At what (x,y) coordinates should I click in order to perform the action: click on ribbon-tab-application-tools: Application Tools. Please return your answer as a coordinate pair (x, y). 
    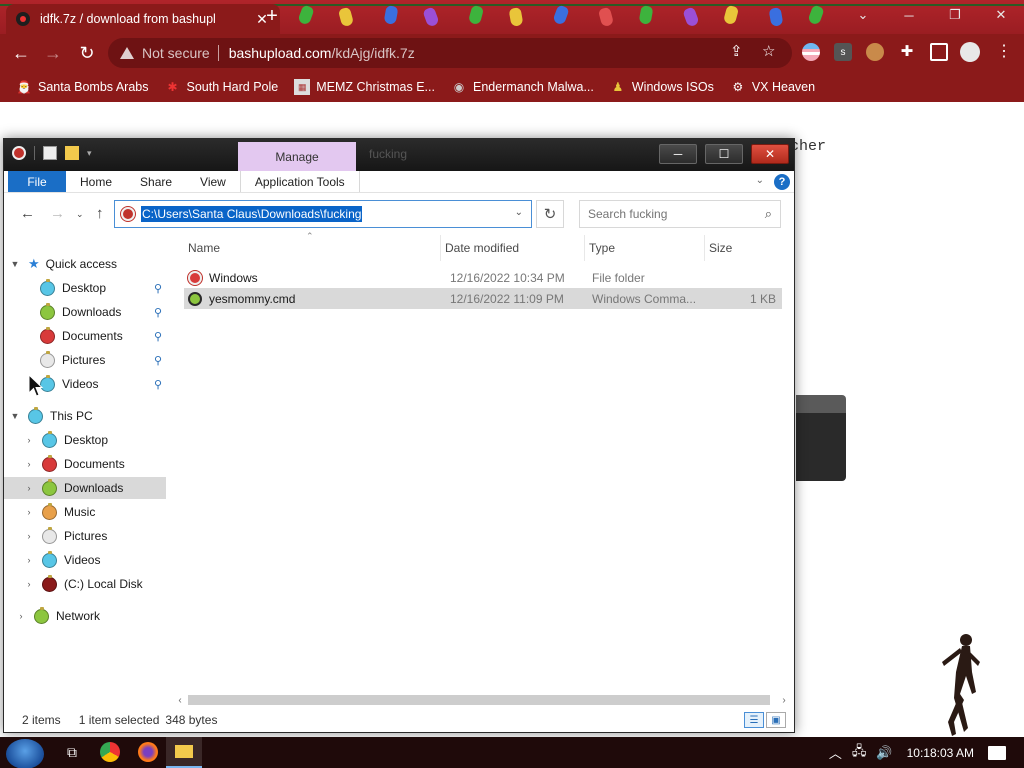
    Looking at the image, I should click on (299, 181).